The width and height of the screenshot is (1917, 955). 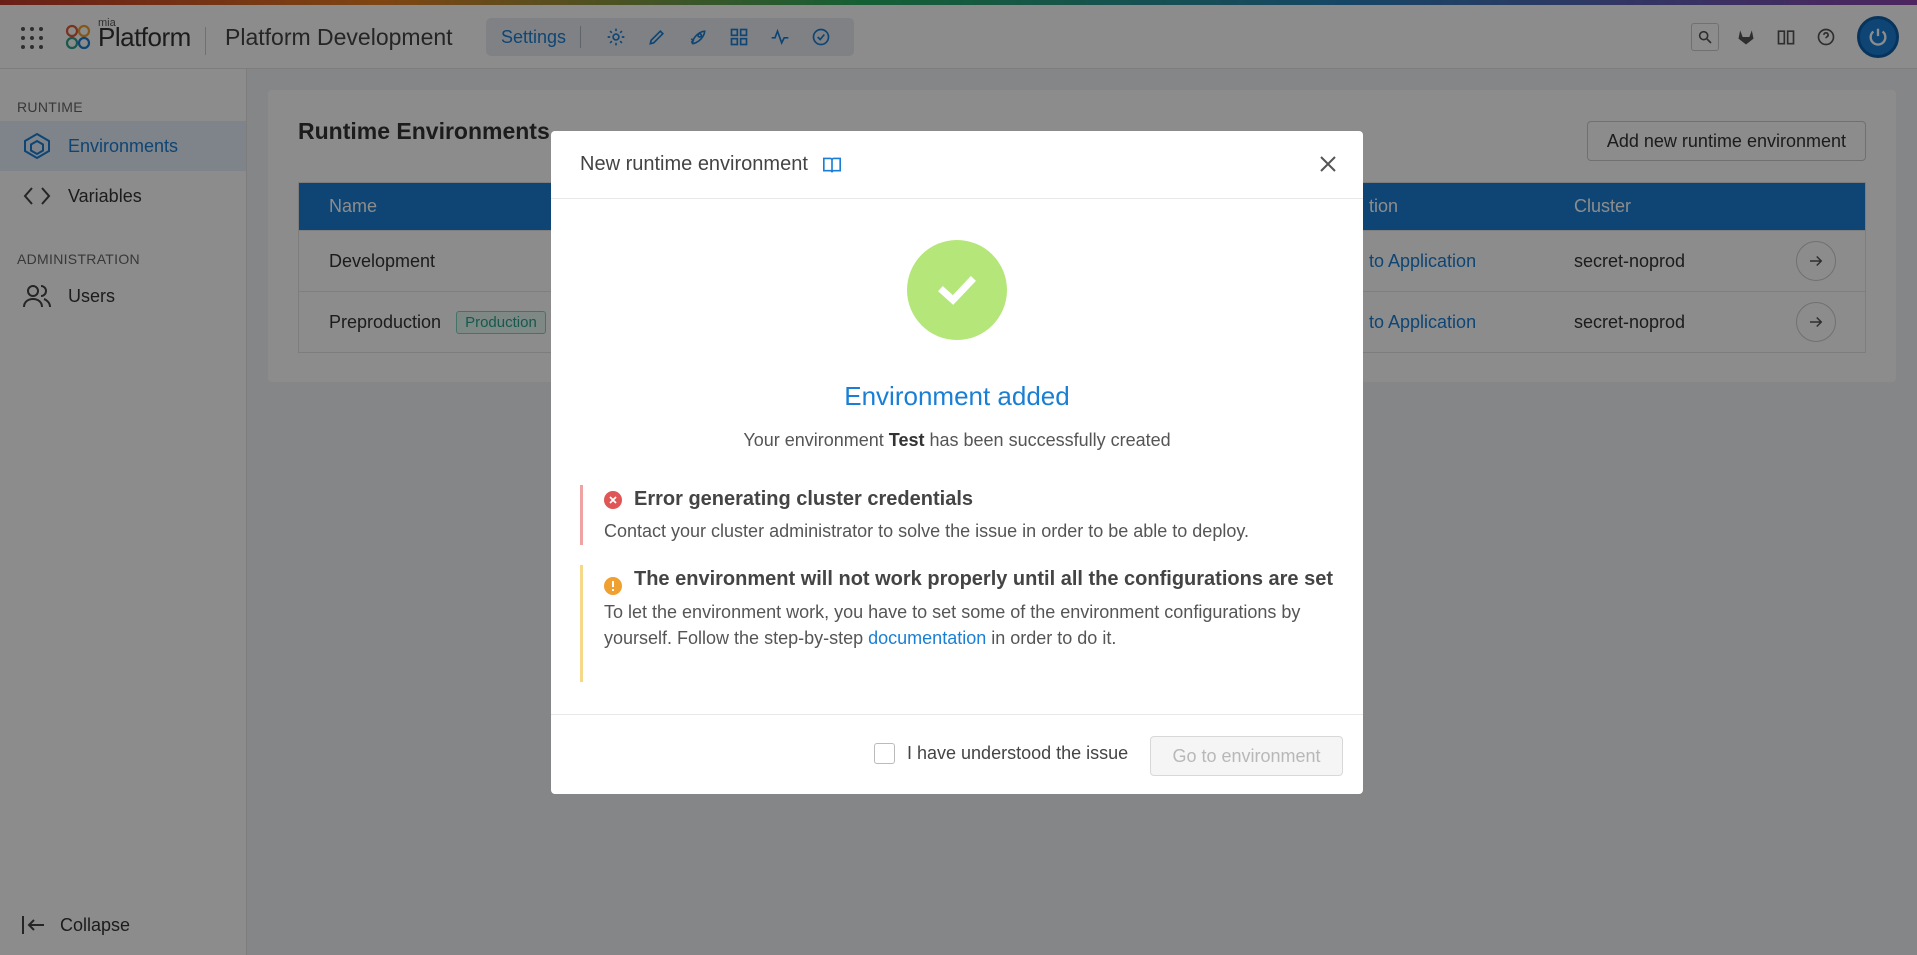 I want to click on error-title-text: Error generating cluster credentials, so click(x=804, y=499).